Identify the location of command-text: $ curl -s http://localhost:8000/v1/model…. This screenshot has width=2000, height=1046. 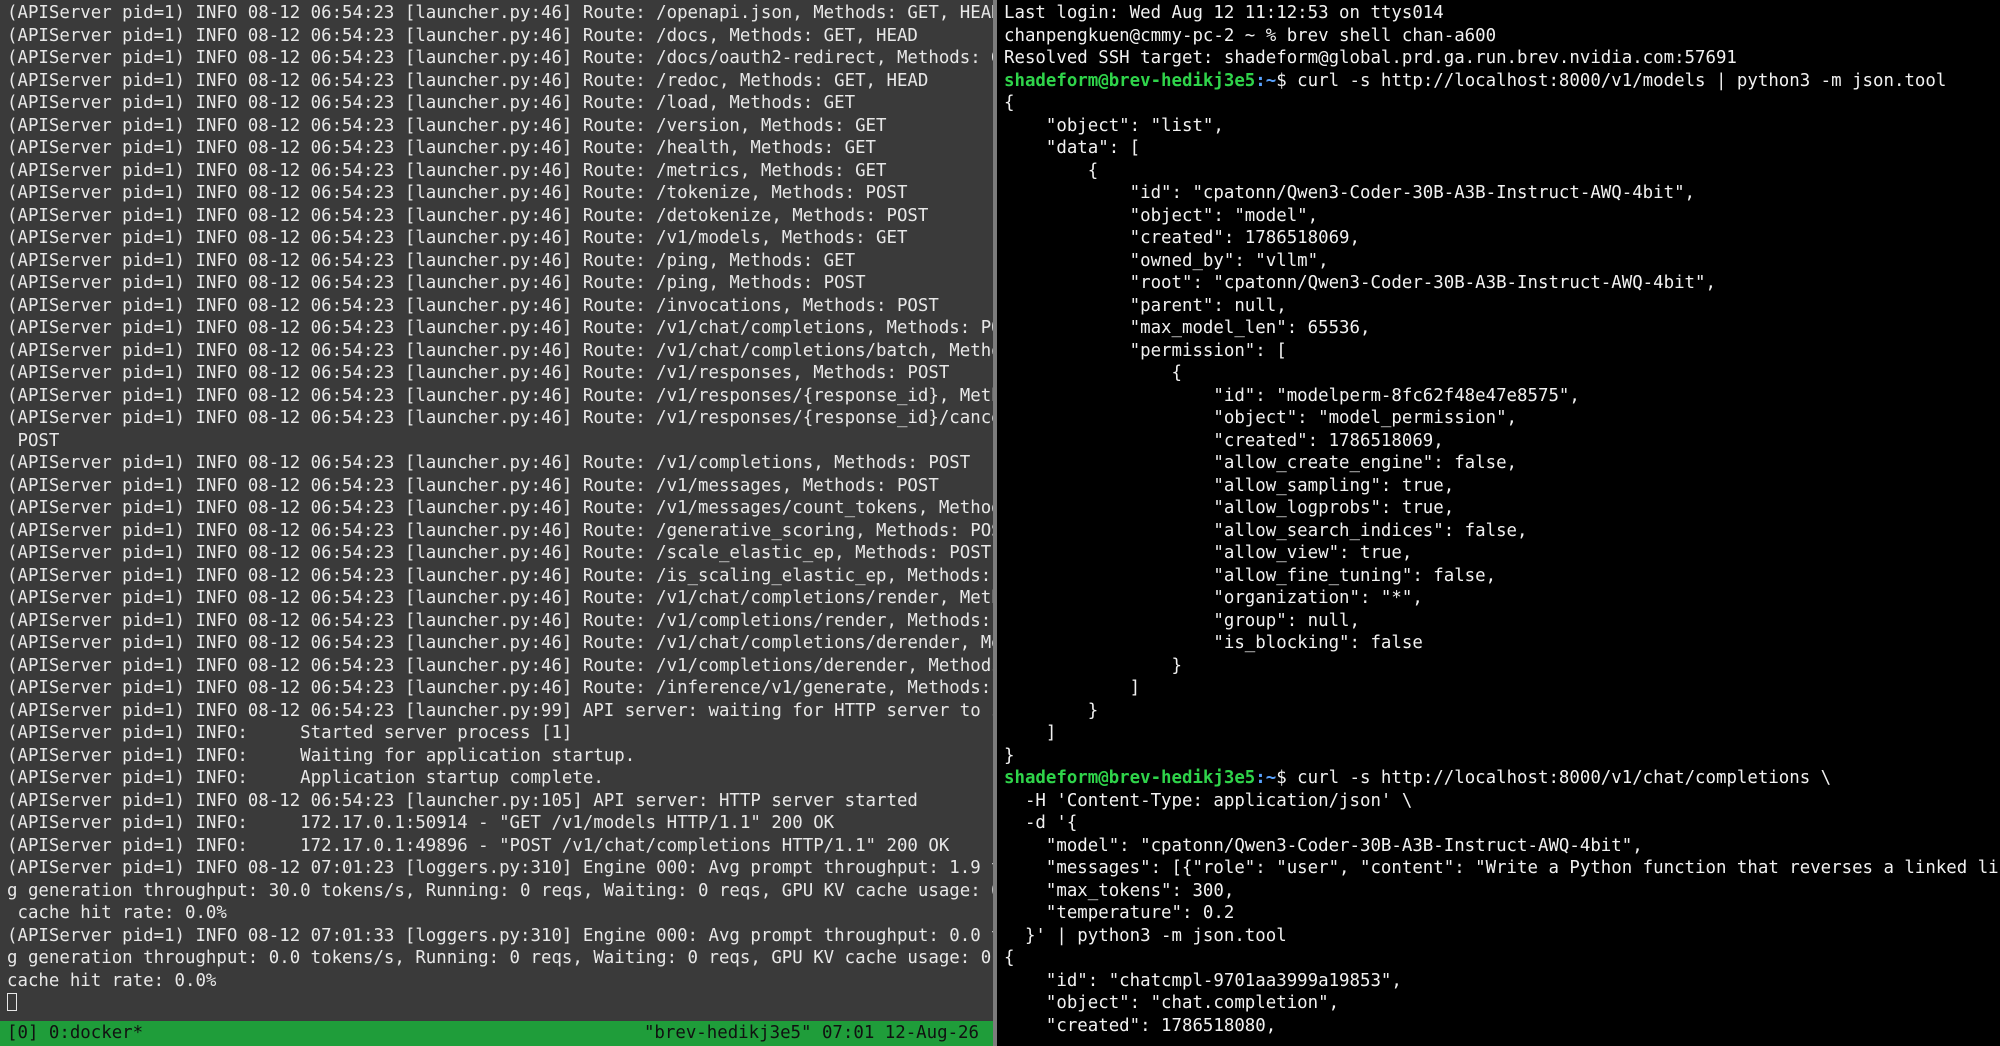
(1611, 80).